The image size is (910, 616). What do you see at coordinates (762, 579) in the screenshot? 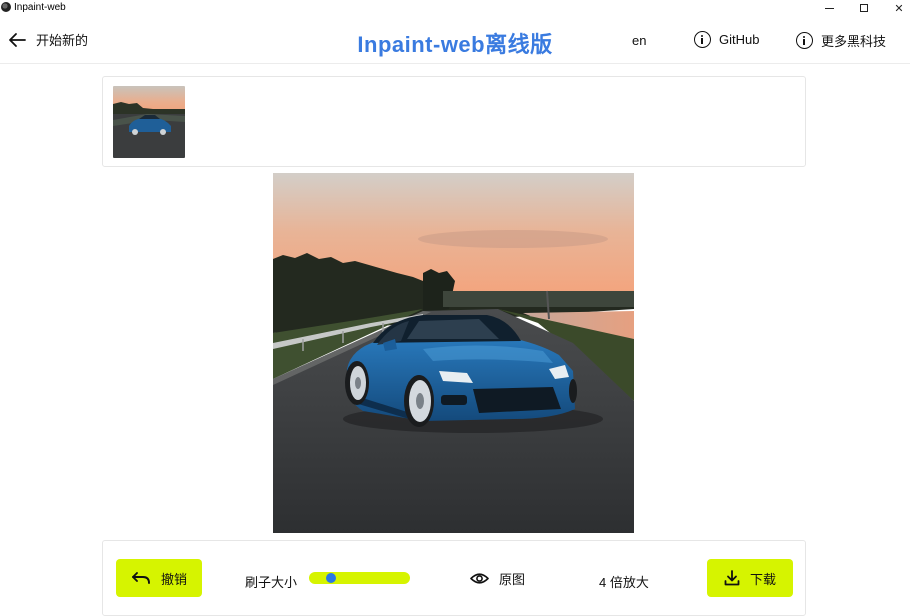
I see `download-label: 下载` at bounding box center [762, 579].